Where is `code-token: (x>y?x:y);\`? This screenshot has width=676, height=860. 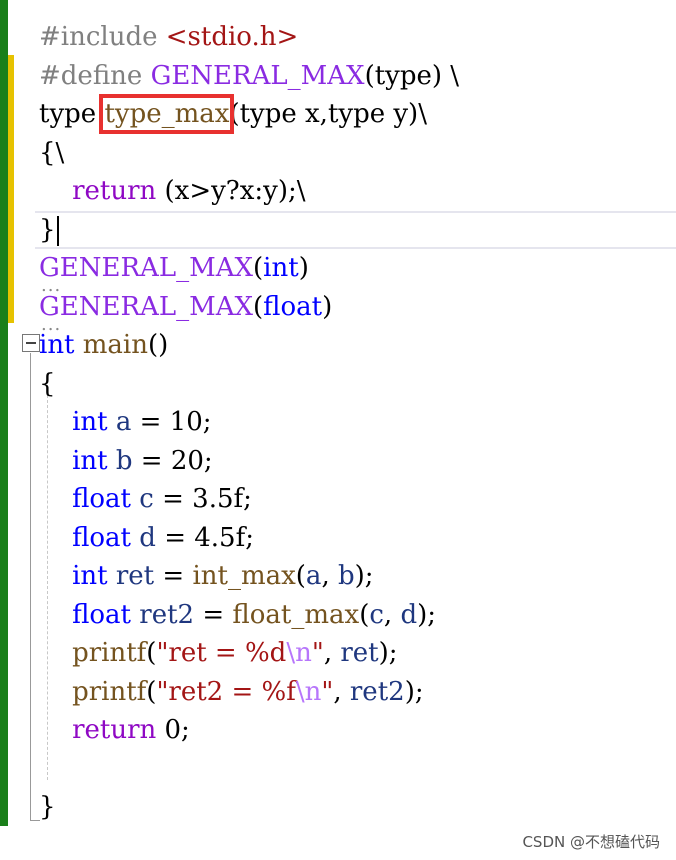
code-token: (x>y?x:y);\ is located at coordinates (231, 191).